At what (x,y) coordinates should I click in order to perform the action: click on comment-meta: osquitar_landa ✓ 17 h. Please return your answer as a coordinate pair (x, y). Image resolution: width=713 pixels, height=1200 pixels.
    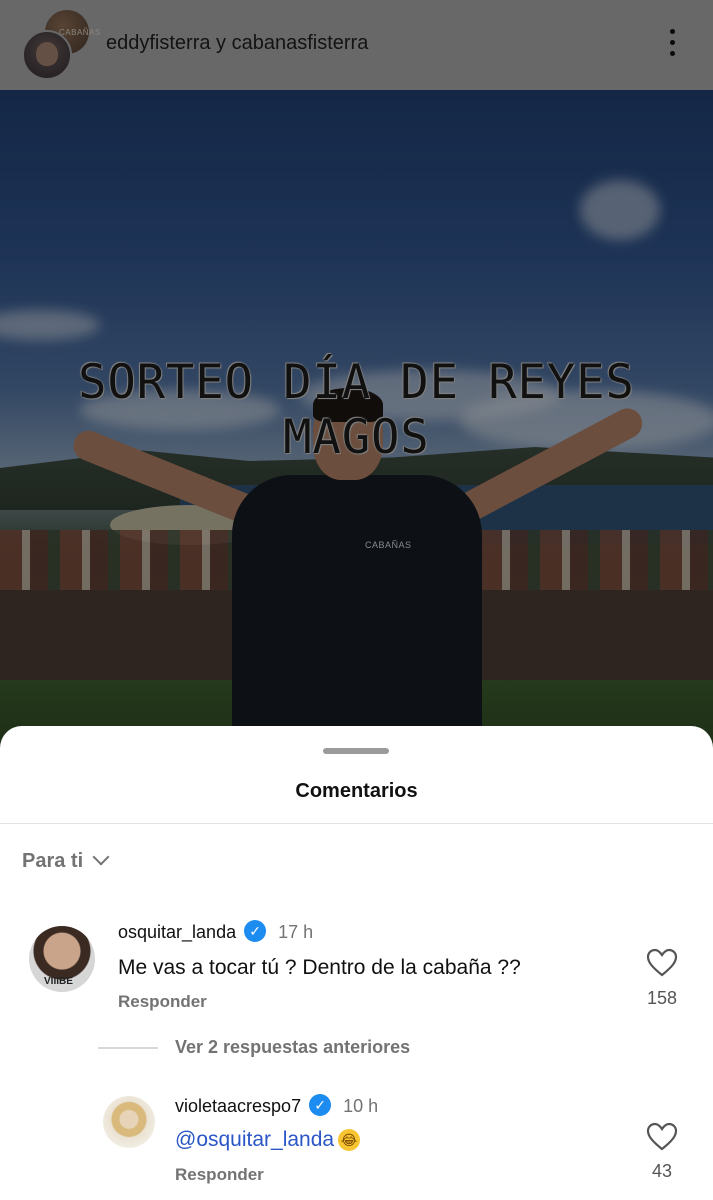
    Looking at the image, I should click on (216, 932).